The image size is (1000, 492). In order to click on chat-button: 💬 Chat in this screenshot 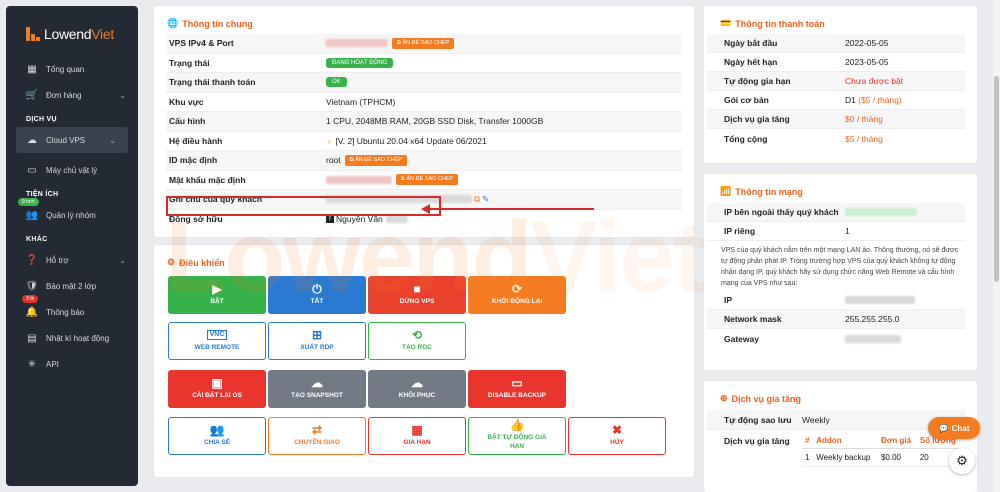, I will do `click(954, 428)`.